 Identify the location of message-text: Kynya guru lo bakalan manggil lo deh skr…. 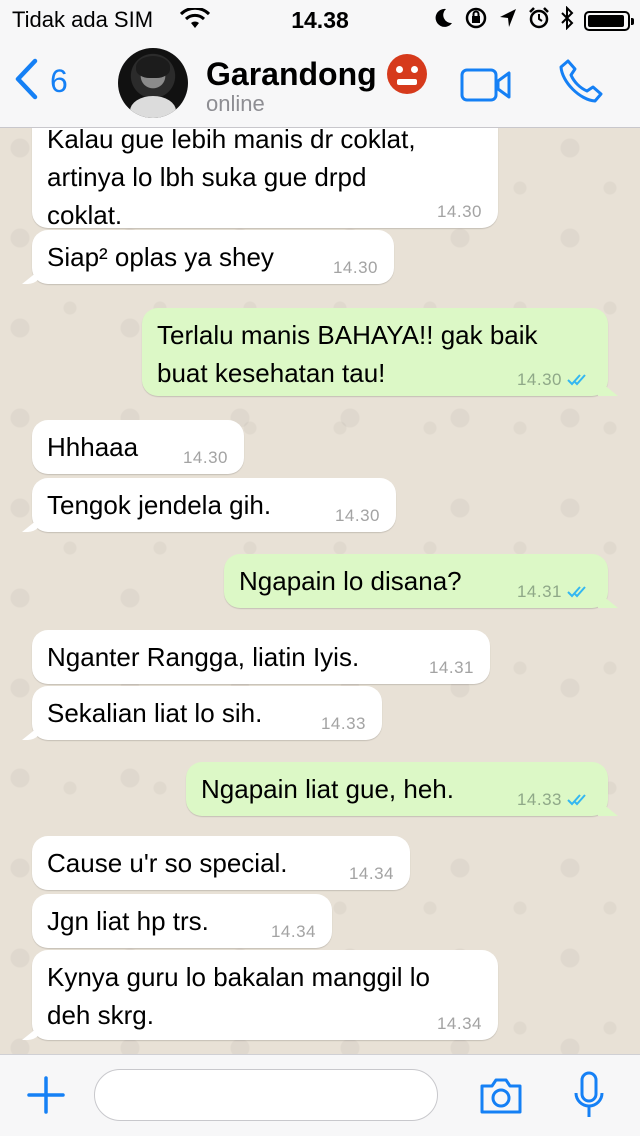
(239, 996).